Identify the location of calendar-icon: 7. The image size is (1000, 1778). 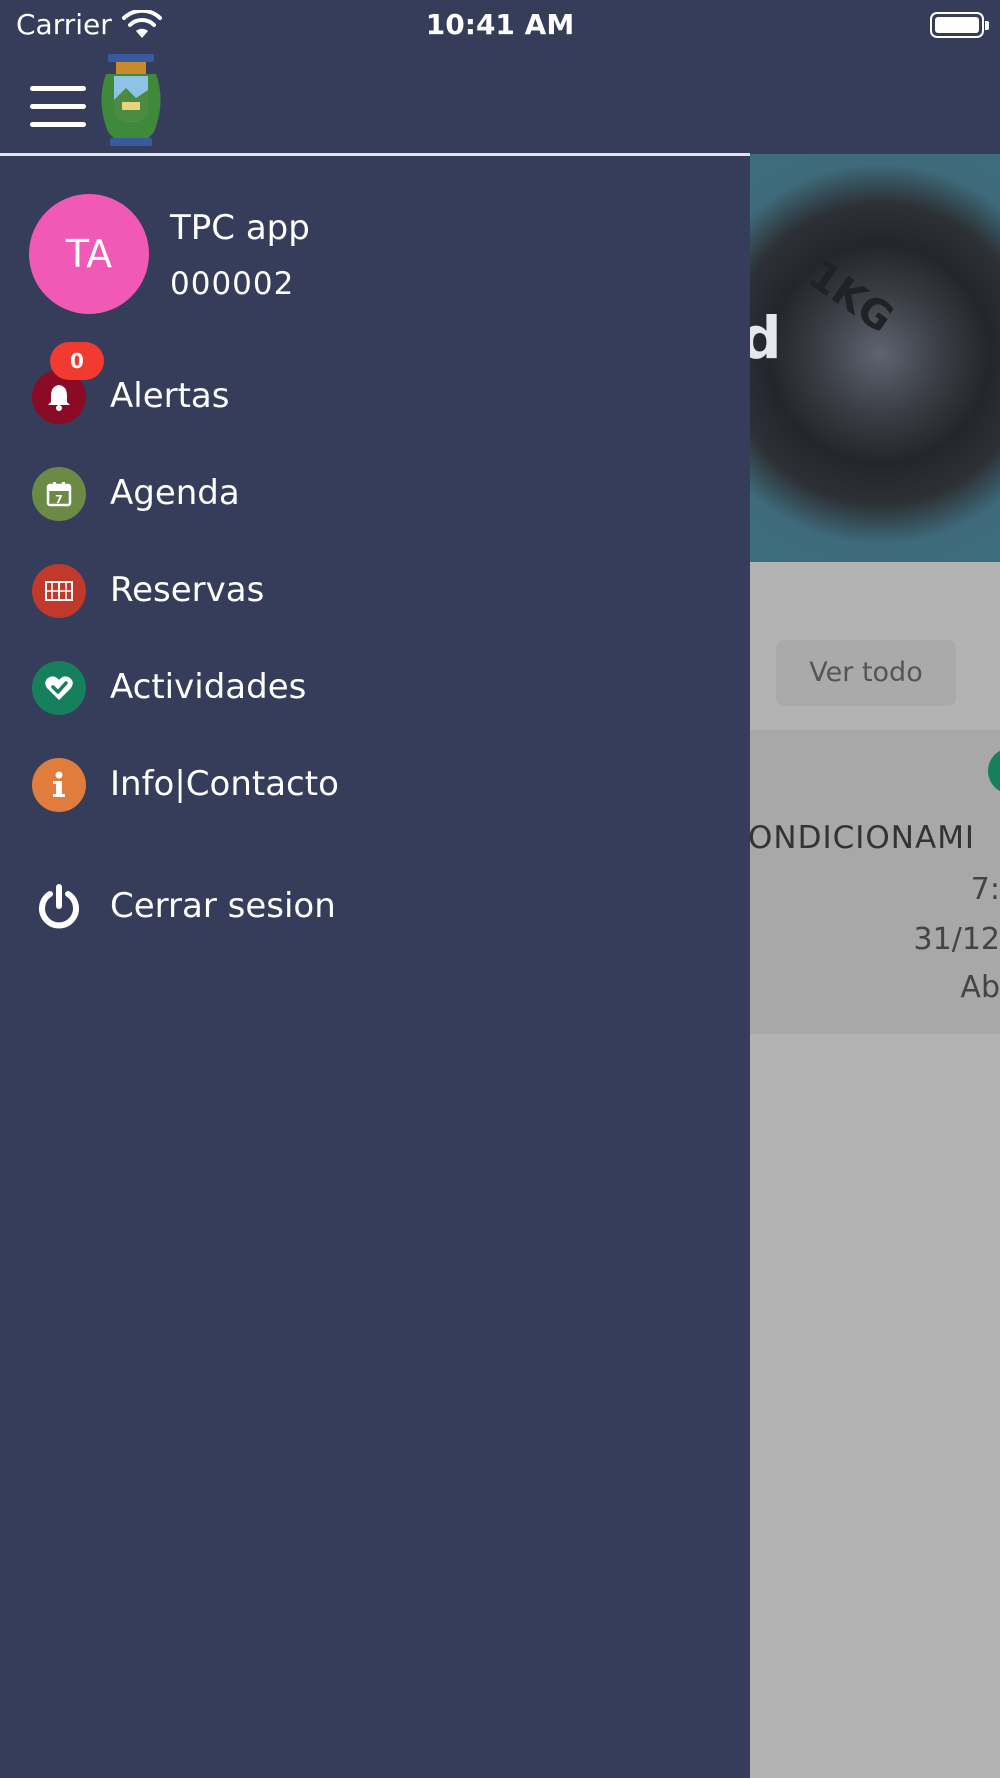
(59, 494).